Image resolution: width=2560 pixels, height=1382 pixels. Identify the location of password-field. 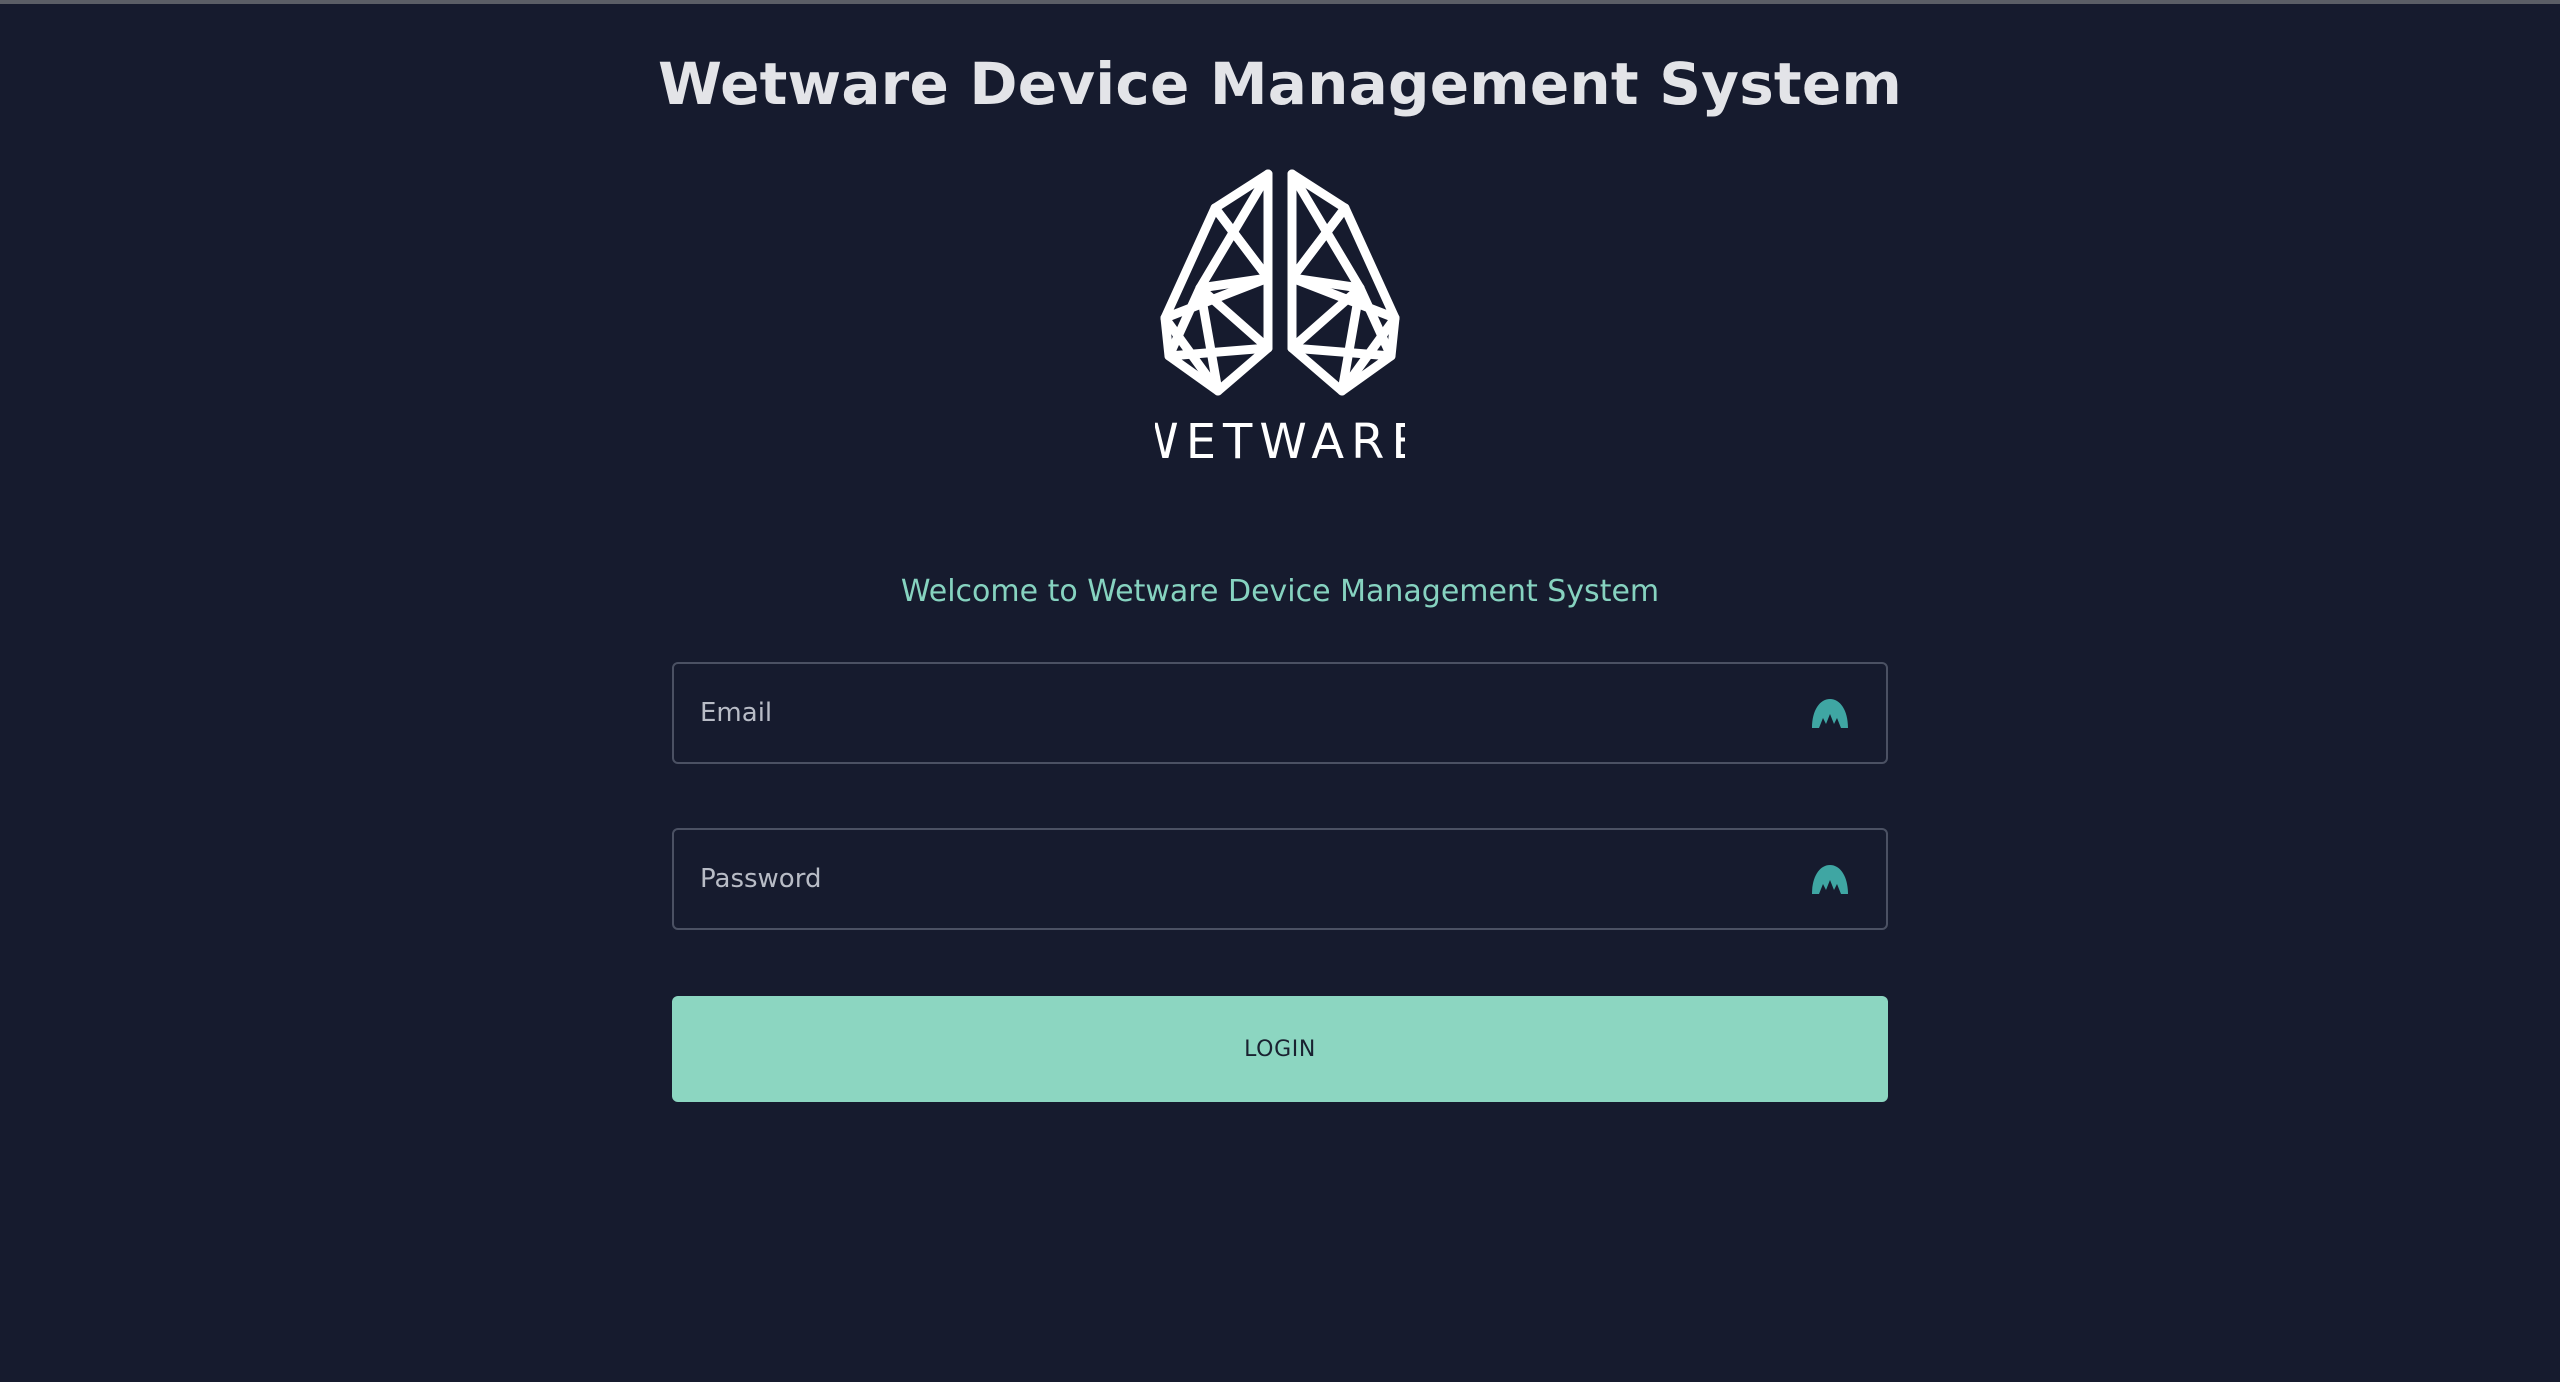
(1280, 879).